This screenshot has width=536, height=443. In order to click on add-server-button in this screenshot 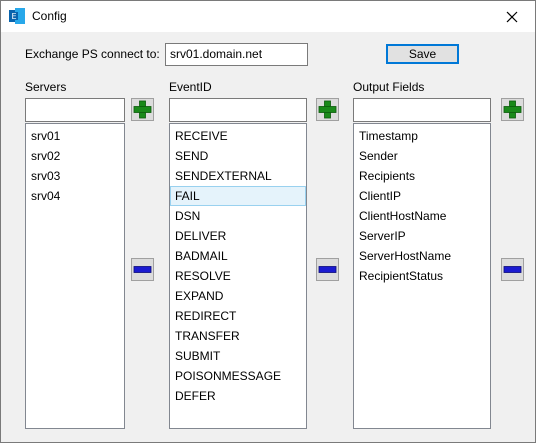, I will do `click(142, 109)`.